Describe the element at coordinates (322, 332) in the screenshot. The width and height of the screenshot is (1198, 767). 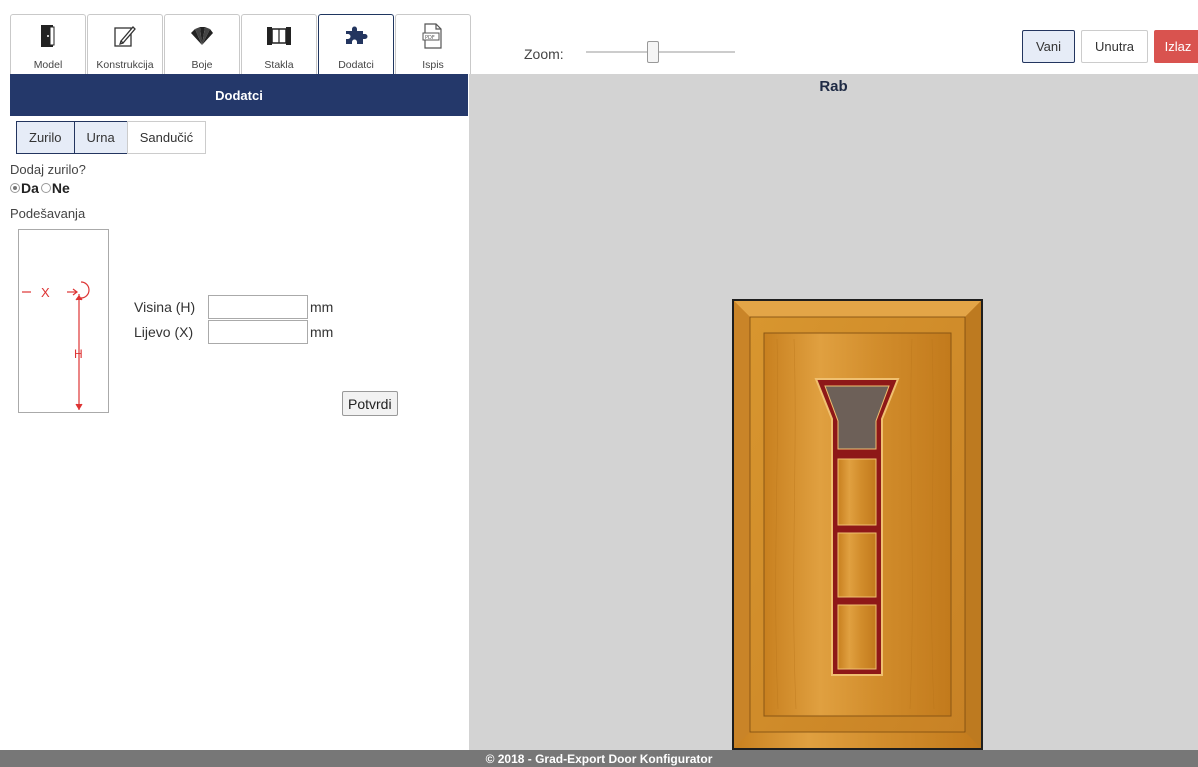
I see `left-offset-unit: mm` at that location.